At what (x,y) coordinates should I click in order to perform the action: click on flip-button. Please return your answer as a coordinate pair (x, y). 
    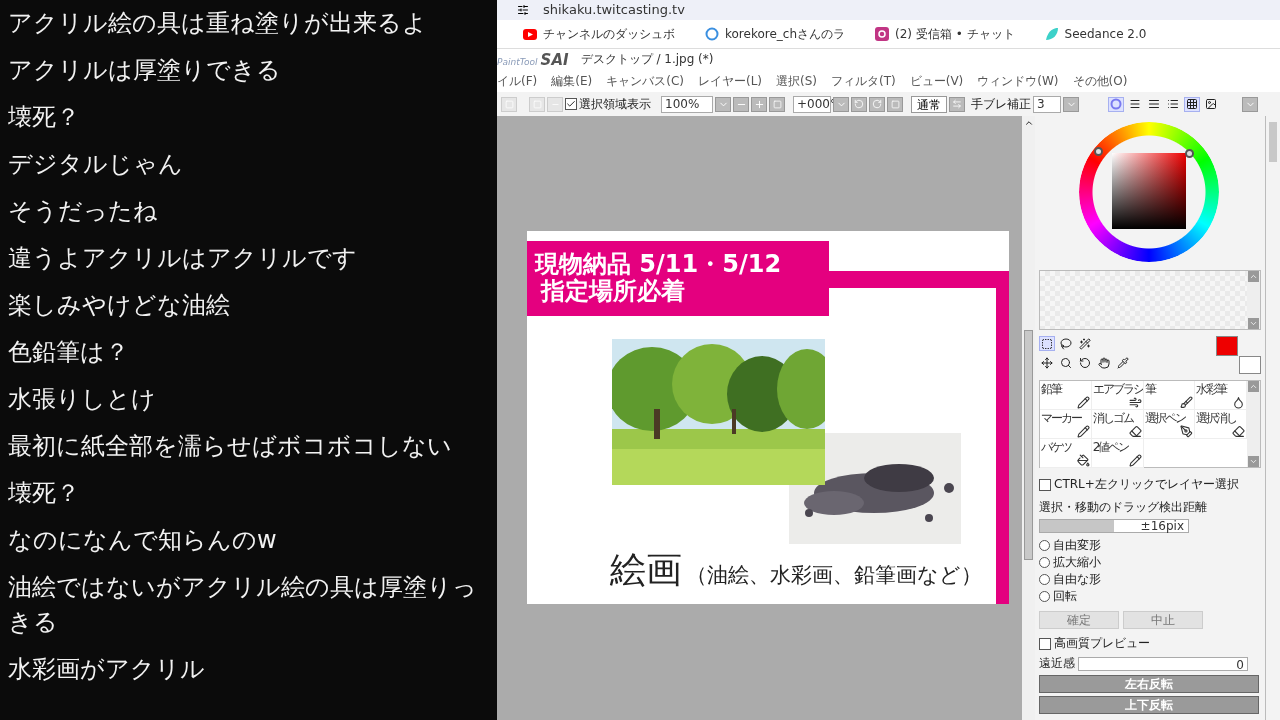
    Looking at the image, I should click on (957, 104).